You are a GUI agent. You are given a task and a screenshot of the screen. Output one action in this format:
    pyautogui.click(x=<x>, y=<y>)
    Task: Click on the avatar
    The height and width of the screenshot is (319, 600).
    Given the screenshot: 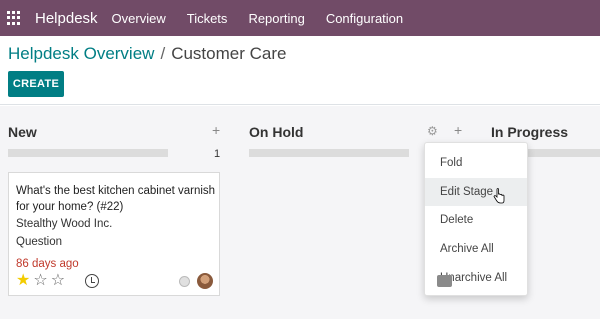 What is the action you would take?
    pyautogui.click(x=205, y=281)
    